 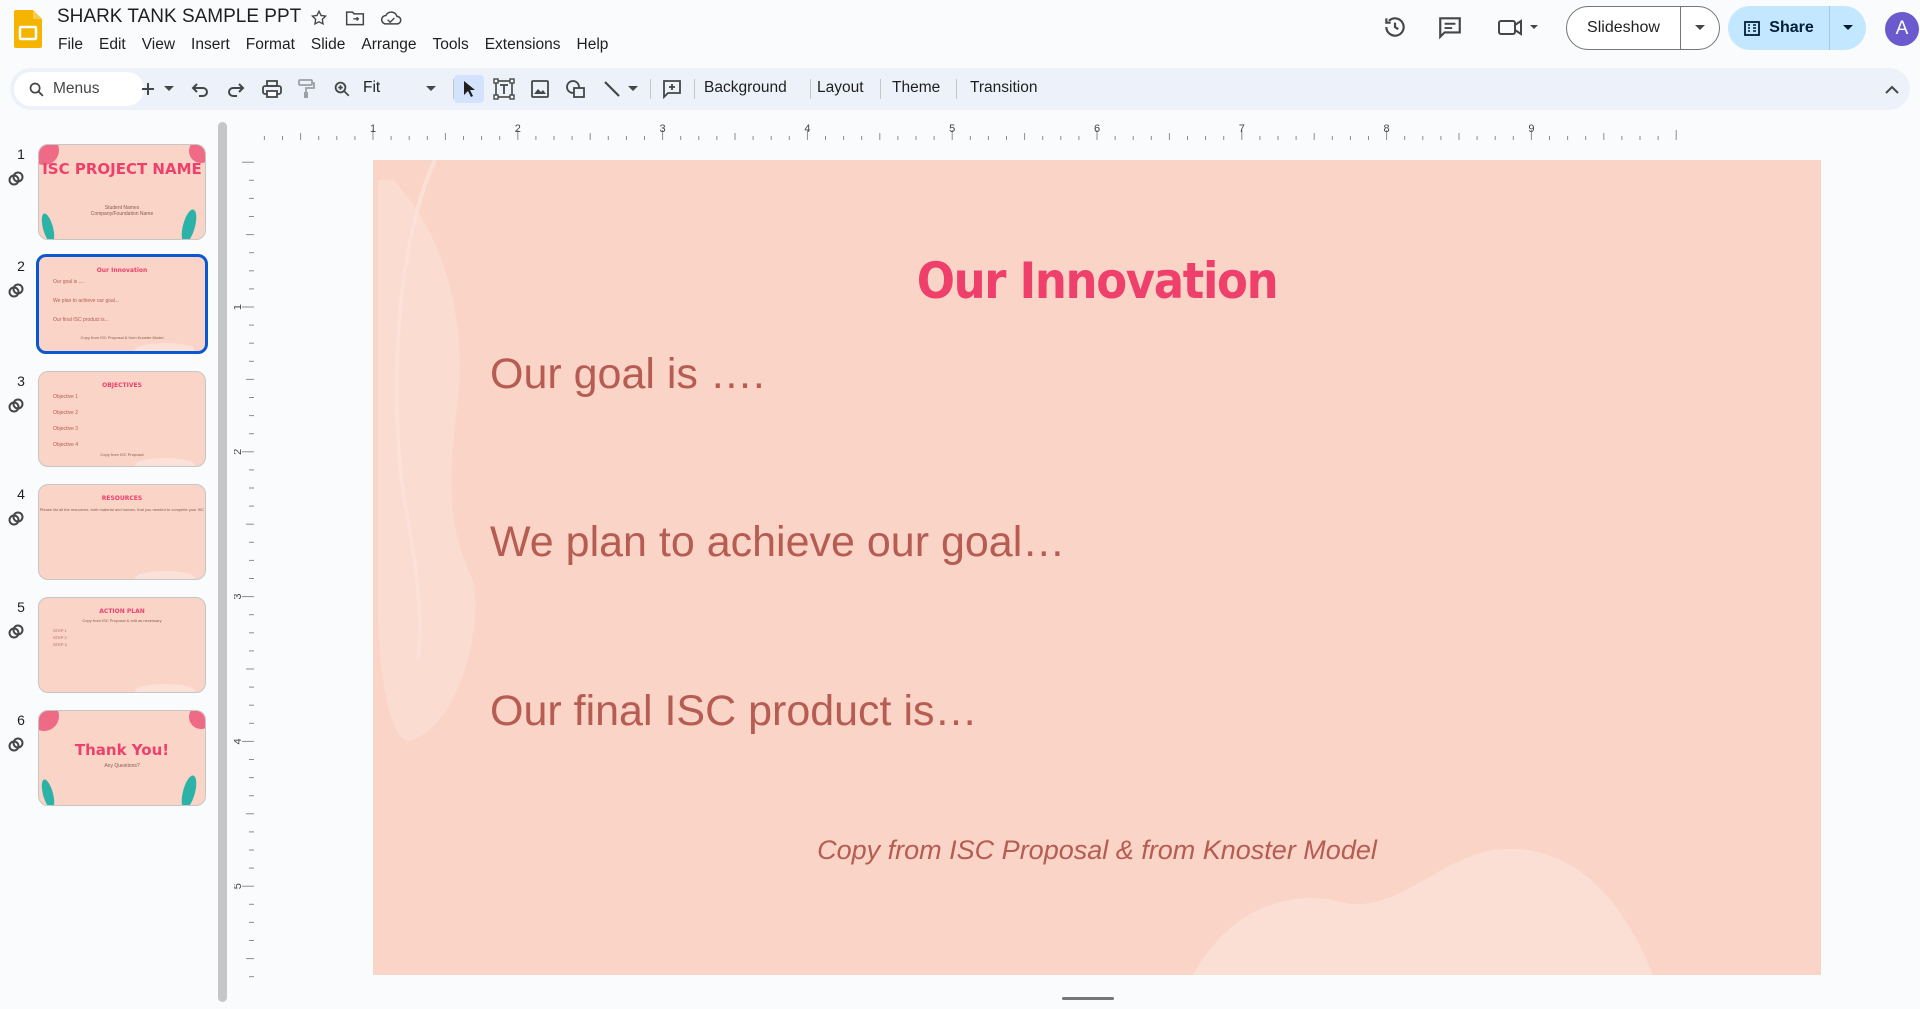 What do you see at coordinates (21, 494) in the screenshot?
I see `slide-number: 4` at bounding box center [21, 494].